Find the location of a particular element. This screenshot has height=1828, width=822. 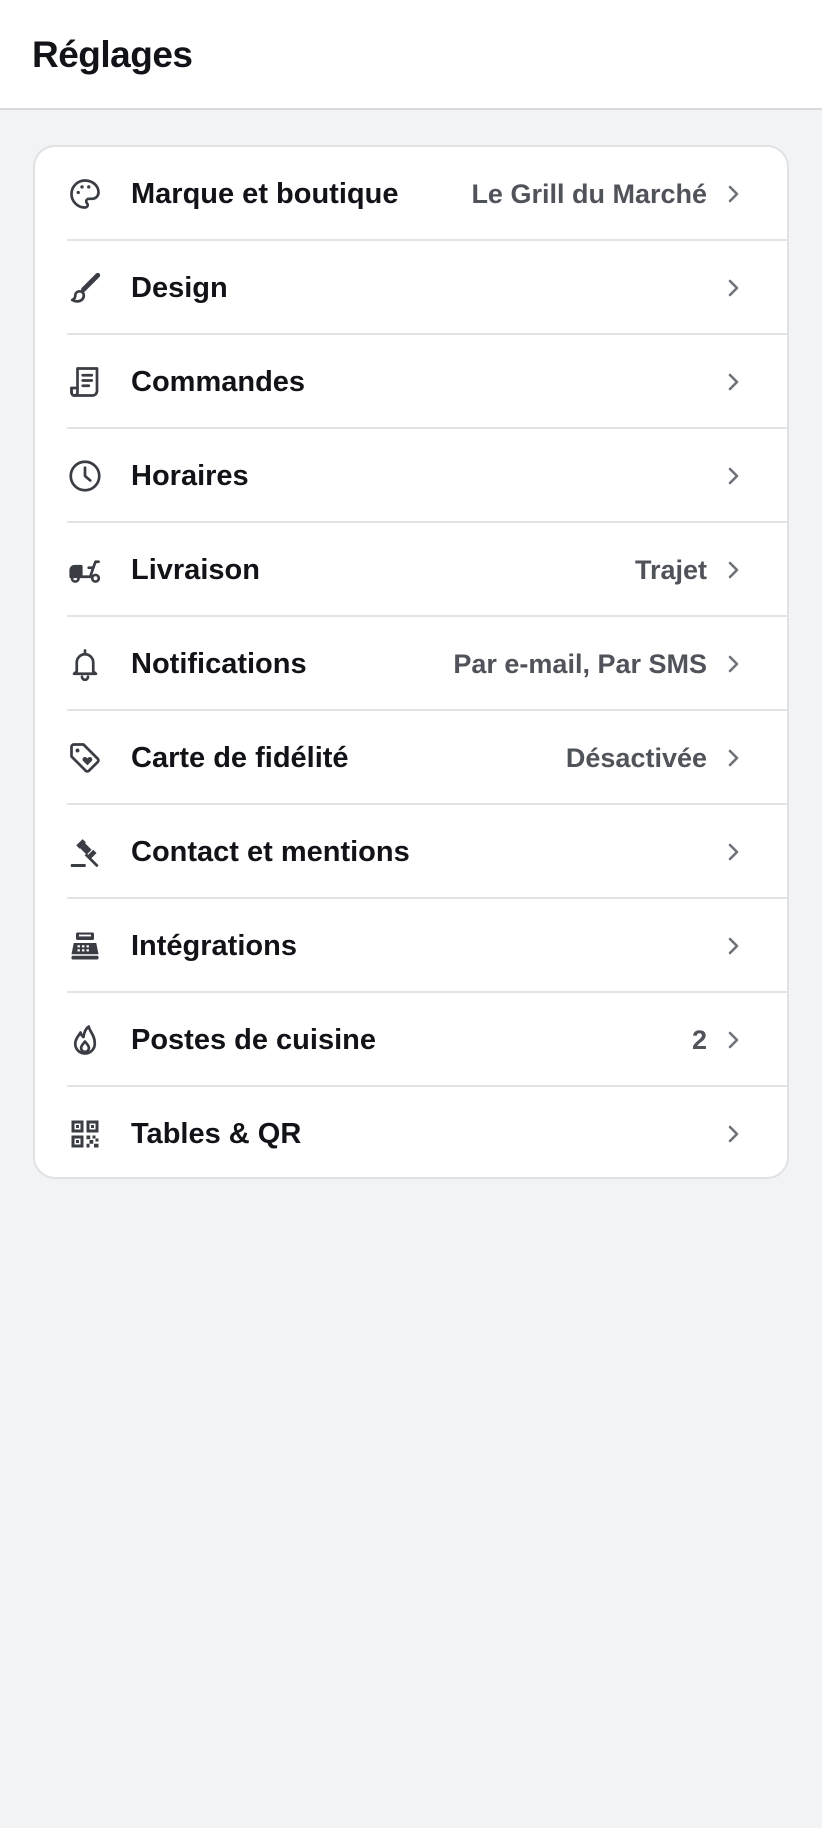

settings-item-label: Postes de cuisine is located at coordinates (253, 1040).